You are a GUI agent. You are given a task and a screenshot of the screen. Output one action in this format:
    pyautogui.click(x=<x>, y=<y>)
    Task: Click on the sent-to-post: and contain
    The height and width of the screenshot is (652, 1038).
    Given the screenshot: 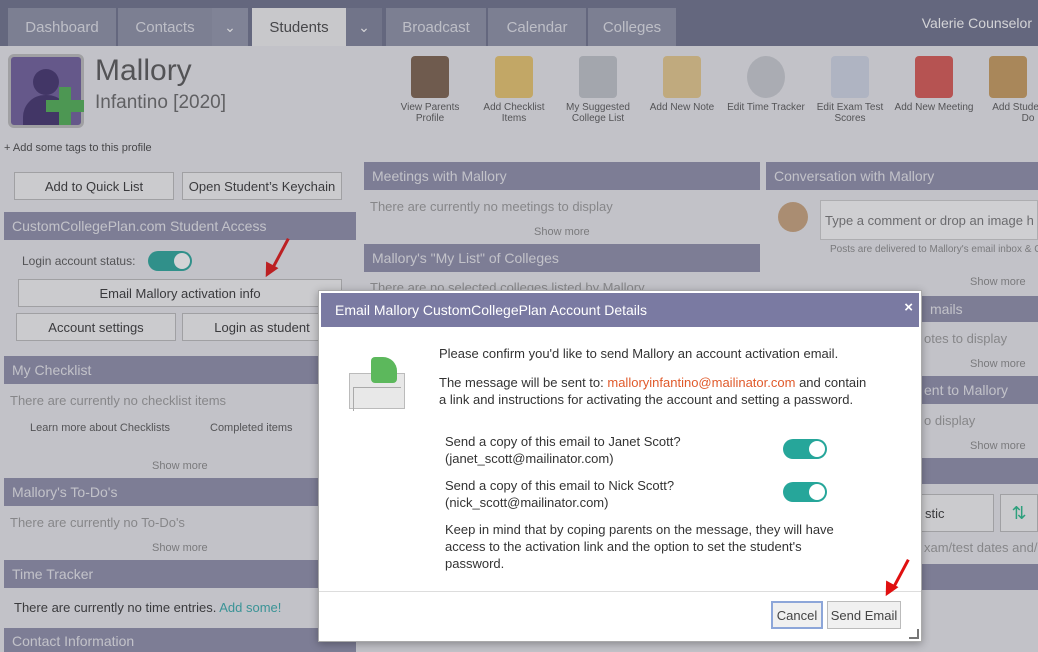 What is the action you would take?
    pyautogui.click(x=833, y=382)
    